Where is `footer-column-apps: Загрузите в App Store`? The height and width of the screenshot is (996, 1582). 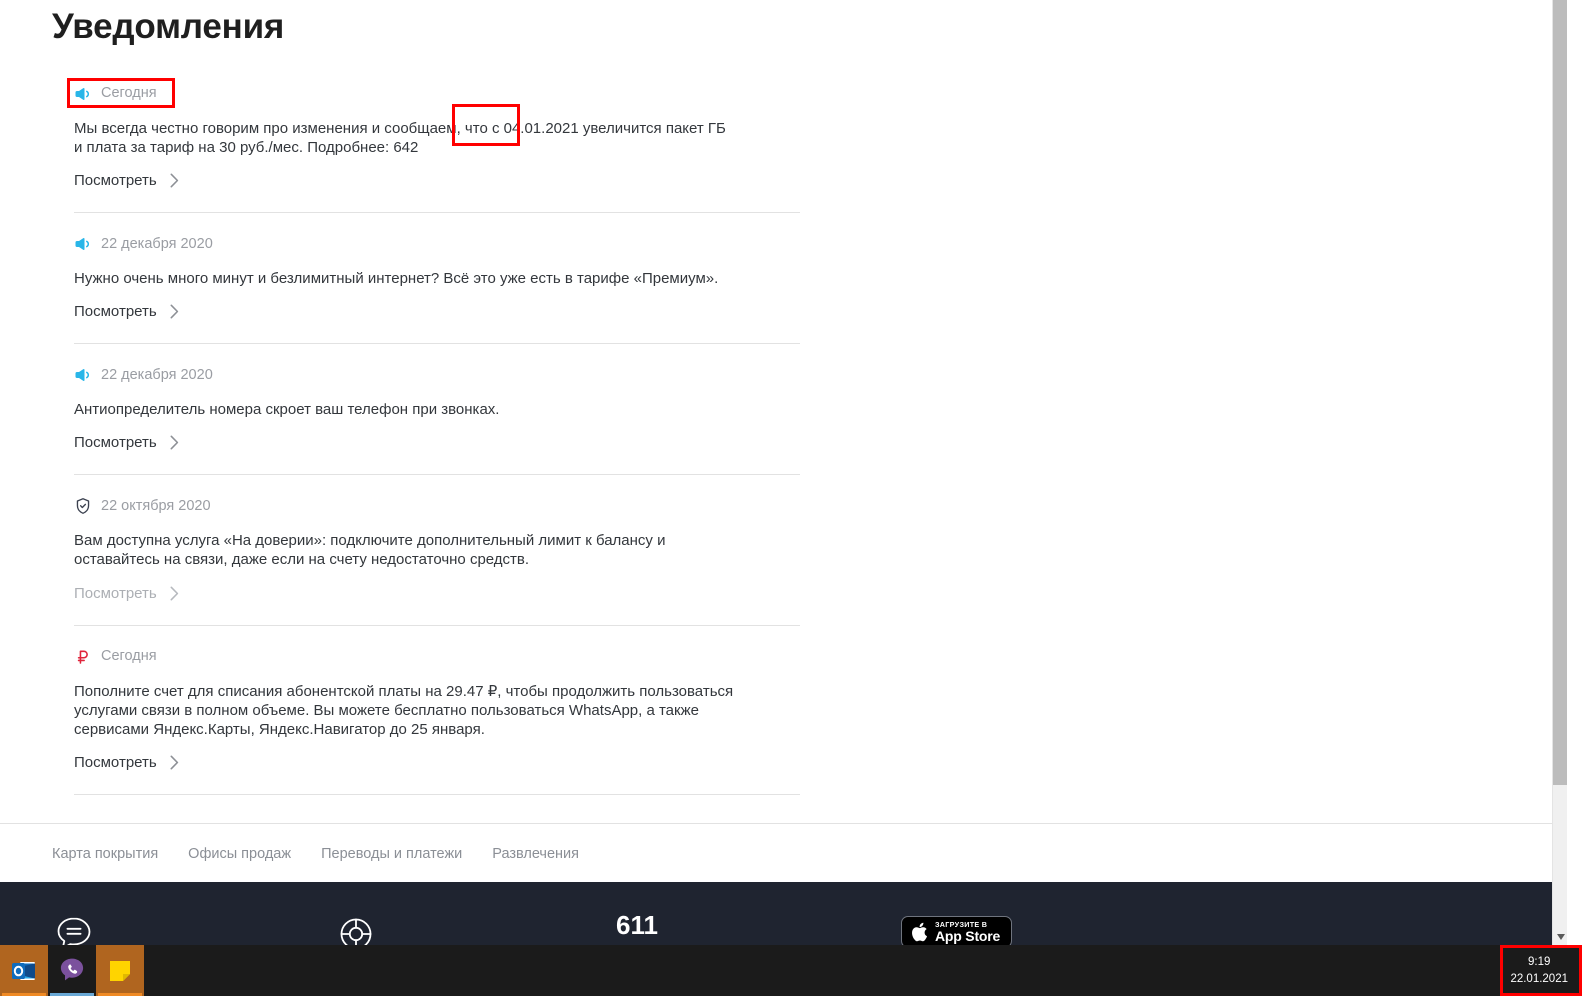
footer-column-apps: Загрузите в App Store is located at coordinates (1051, 928).